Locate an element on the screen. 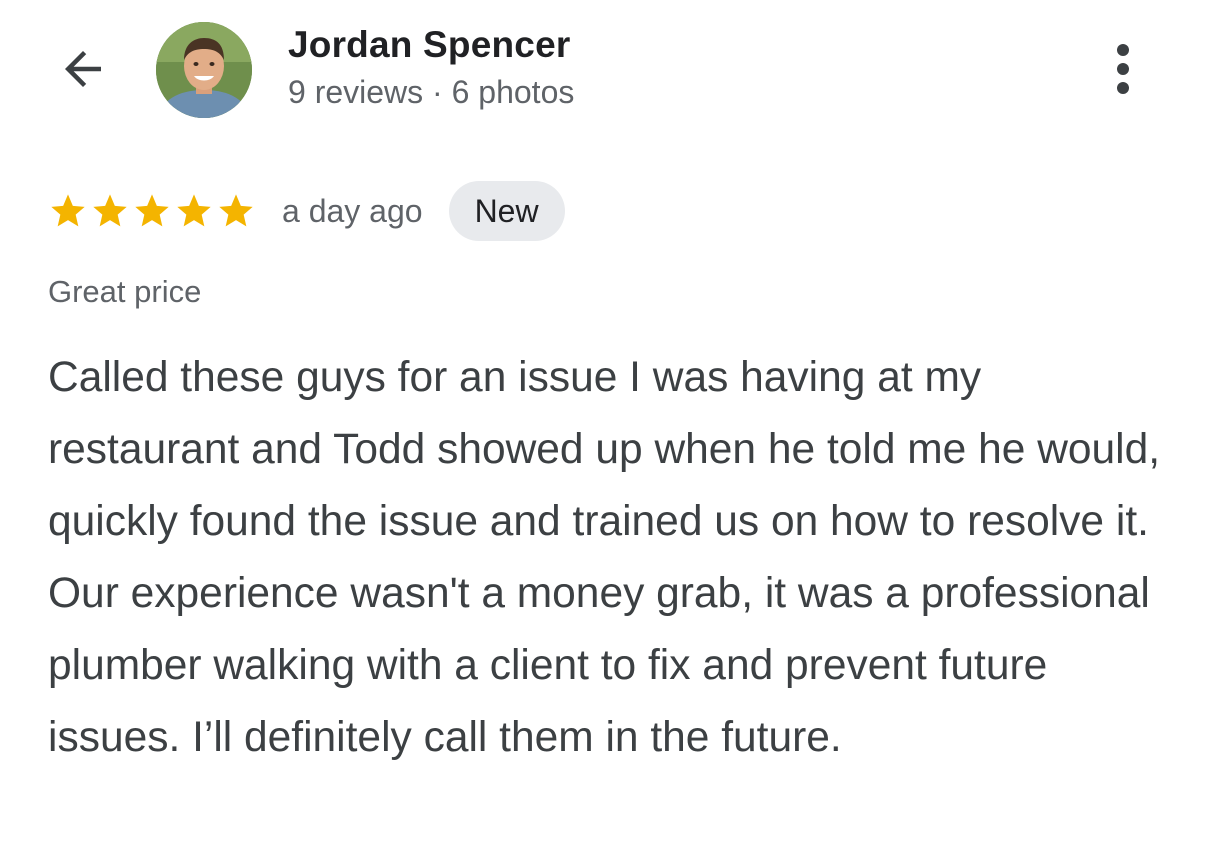  more-options-button is located at coordinates (1123, 71).